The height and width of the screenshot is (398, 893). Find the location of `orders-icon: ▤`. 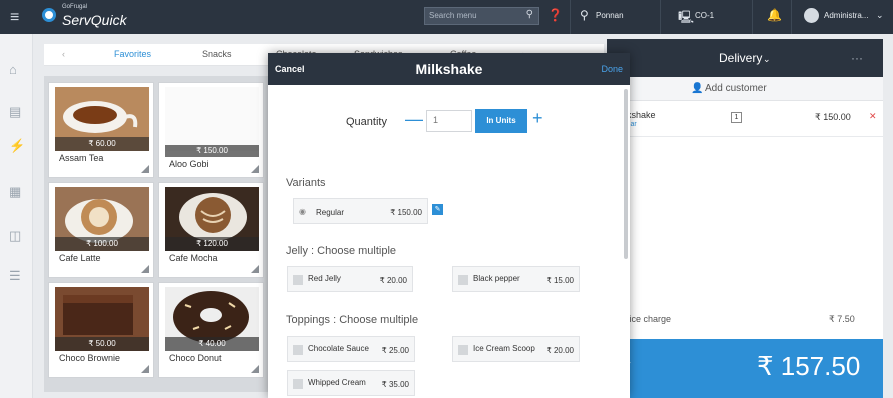

orders-icon: ▤ is located at coordinates (15, 112).